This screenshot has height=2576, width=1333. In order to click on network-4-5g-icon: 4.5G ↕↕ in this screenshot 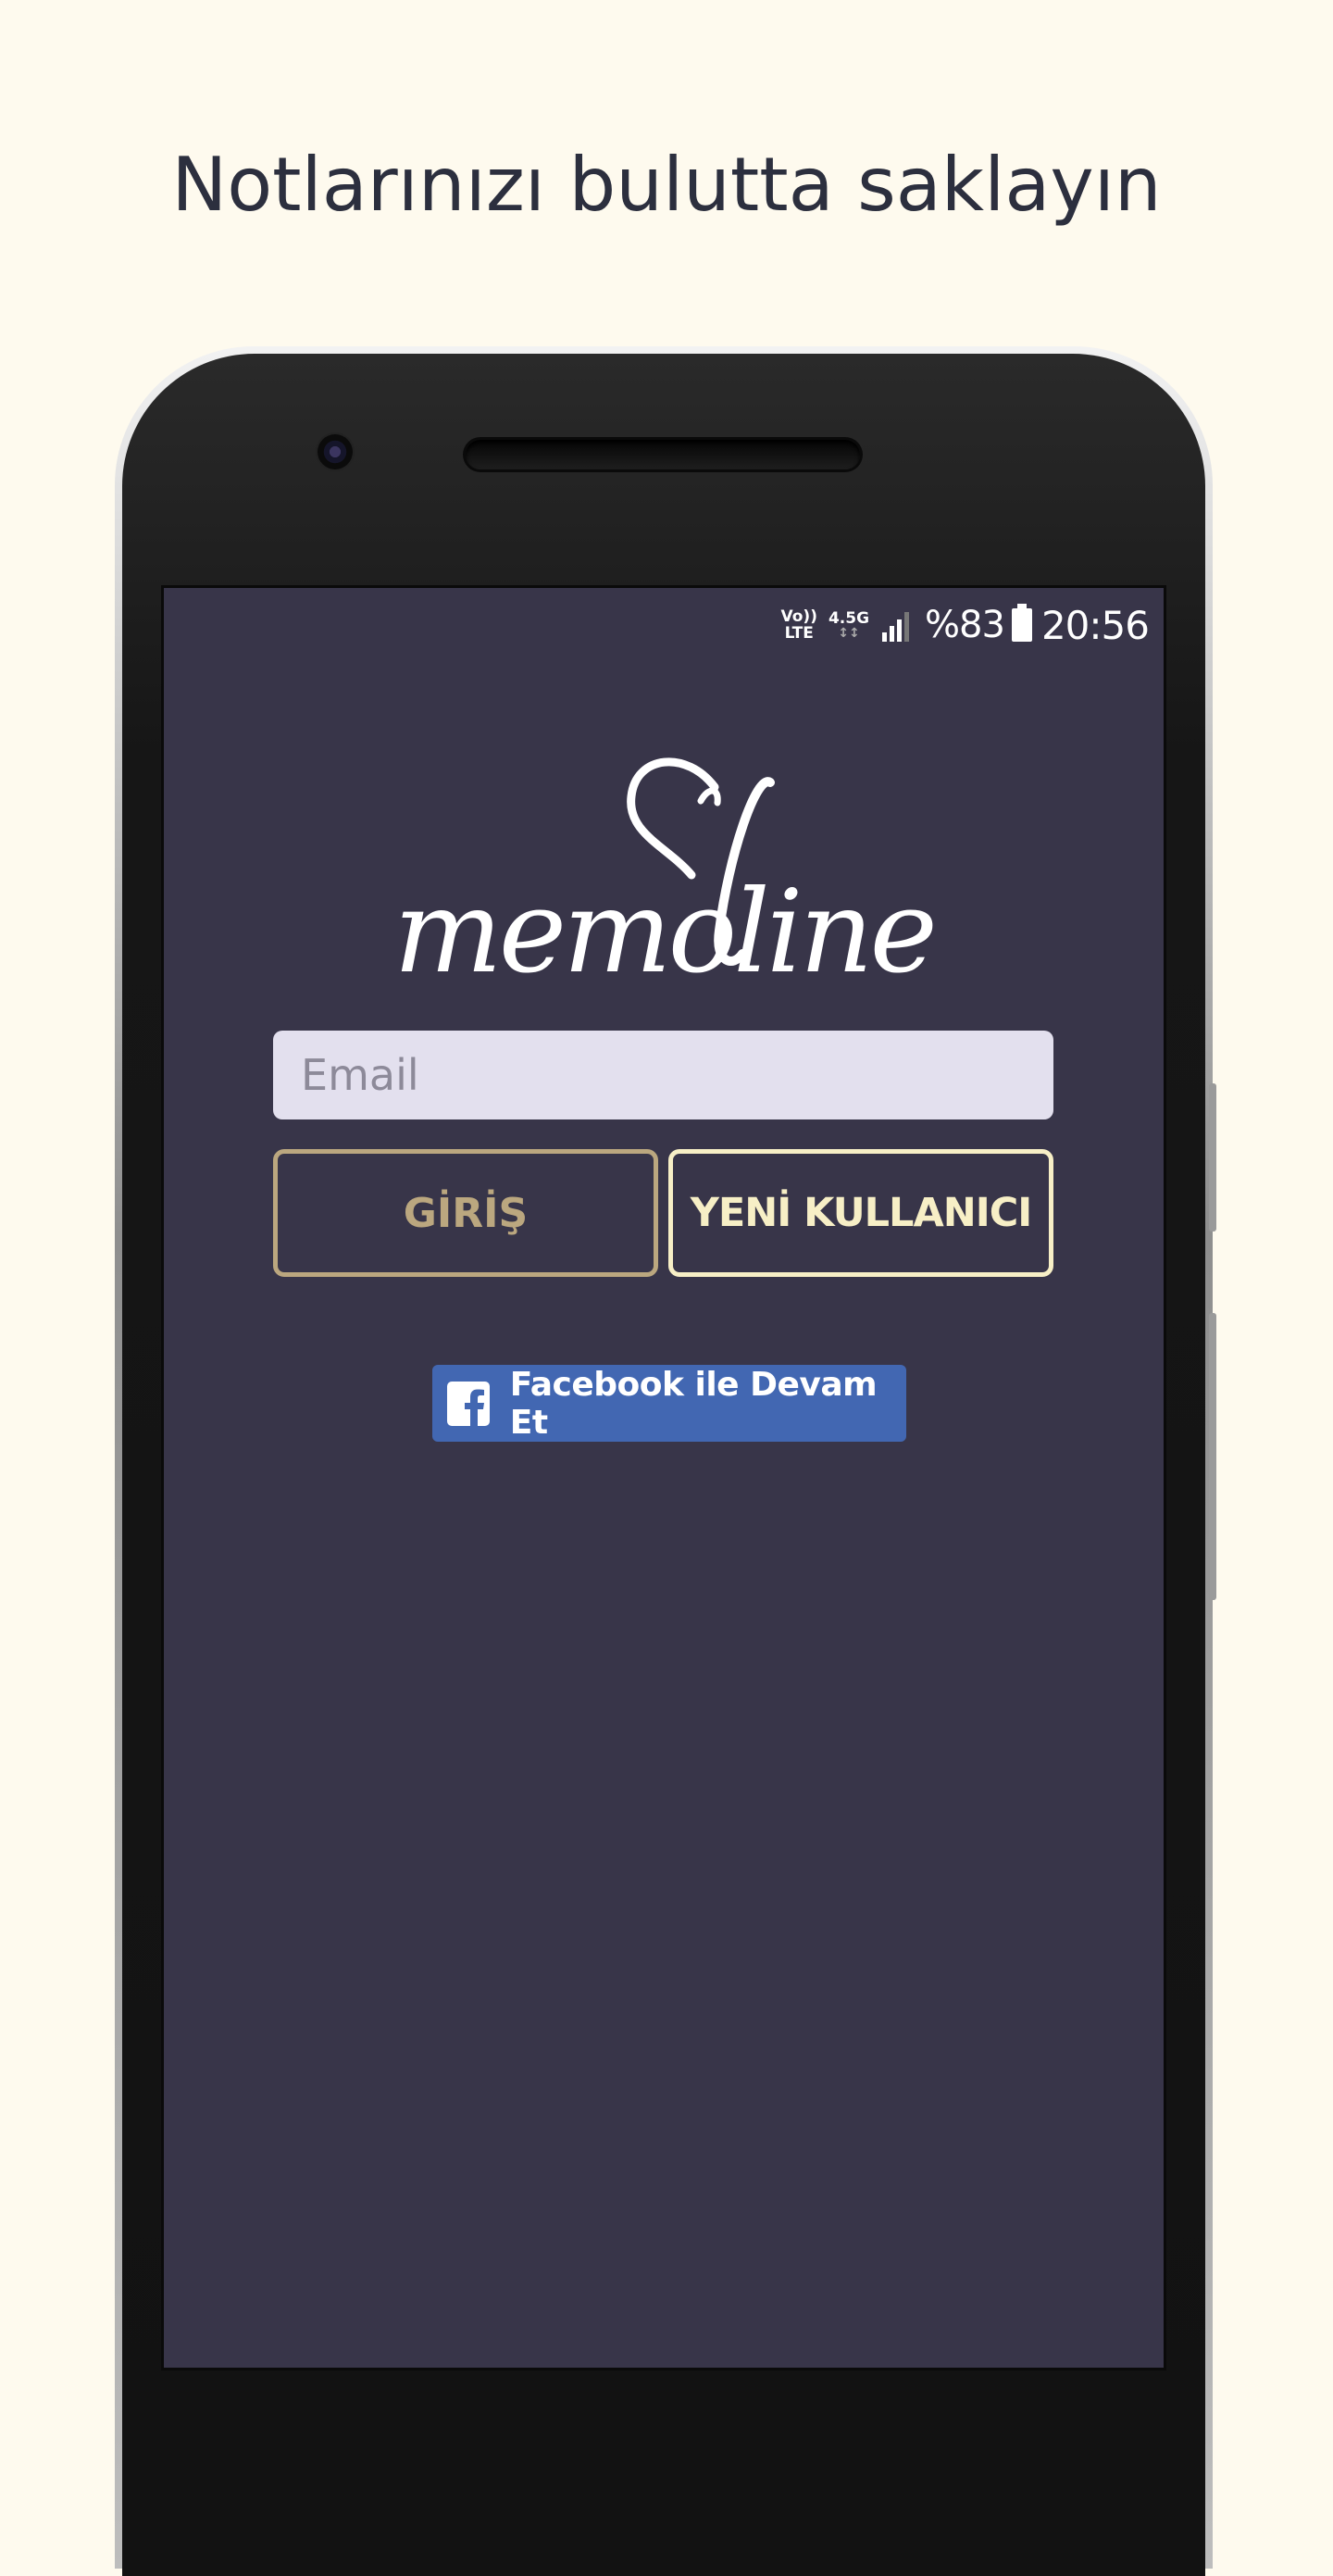, I will do `click(849, 625)`.